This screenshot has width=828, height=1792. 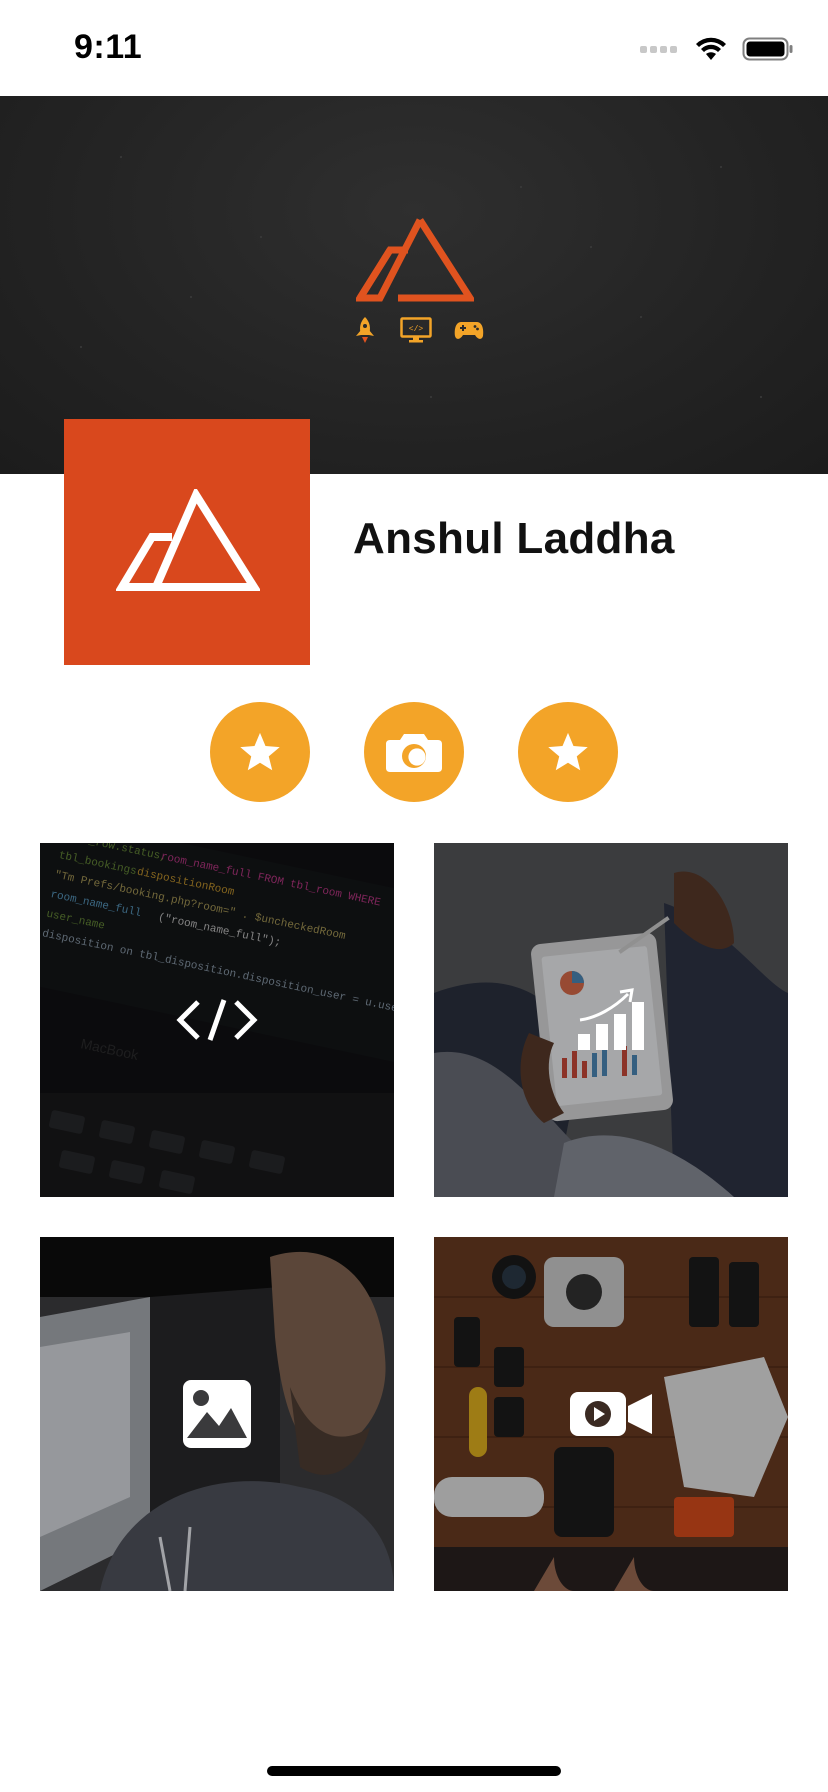 I want to click on mountain-logo-icon, so click(x=188, y=540).